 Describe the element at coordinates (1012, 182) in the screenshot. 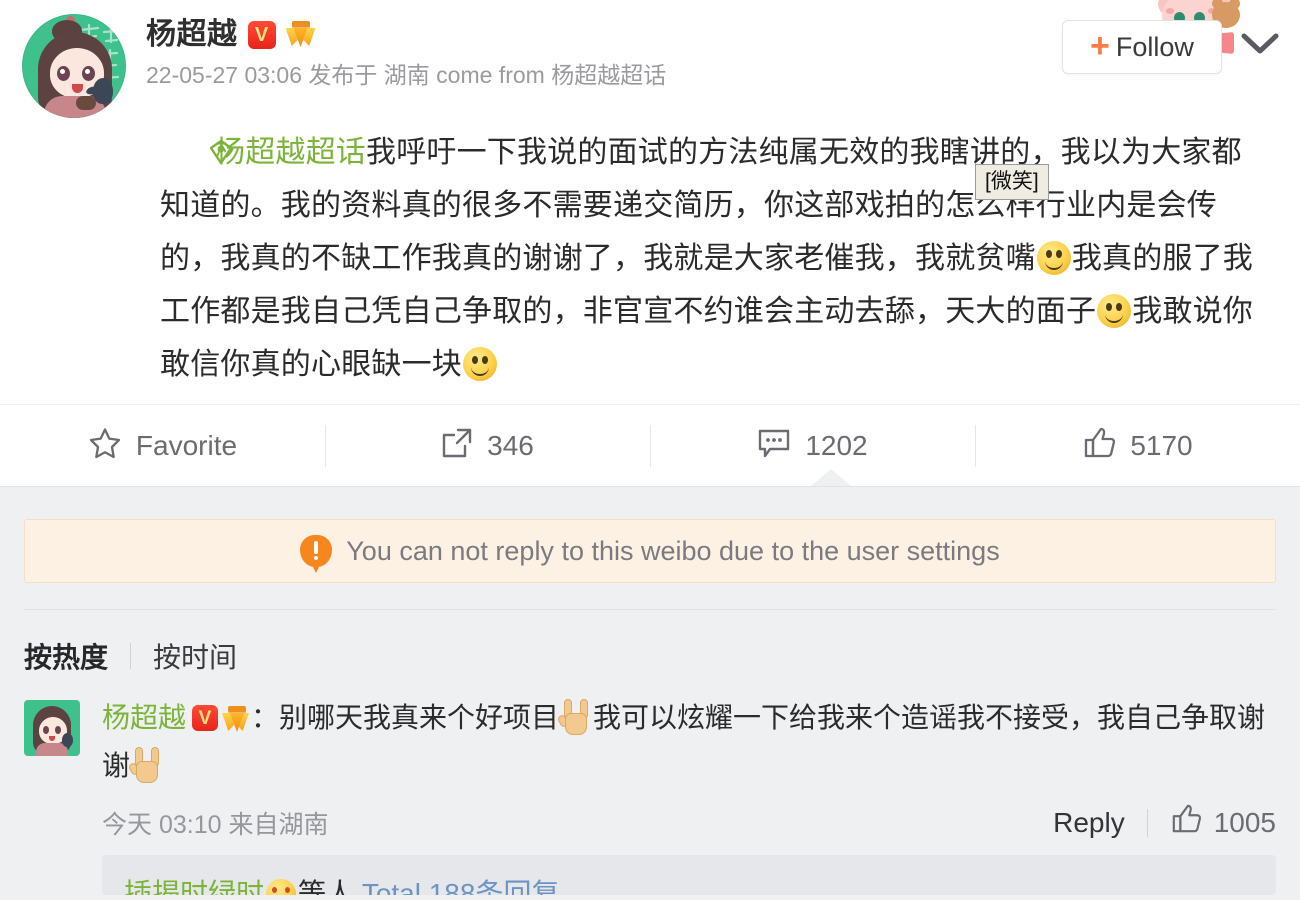

I see `emoji-tooltip: [微笑]` at that location.